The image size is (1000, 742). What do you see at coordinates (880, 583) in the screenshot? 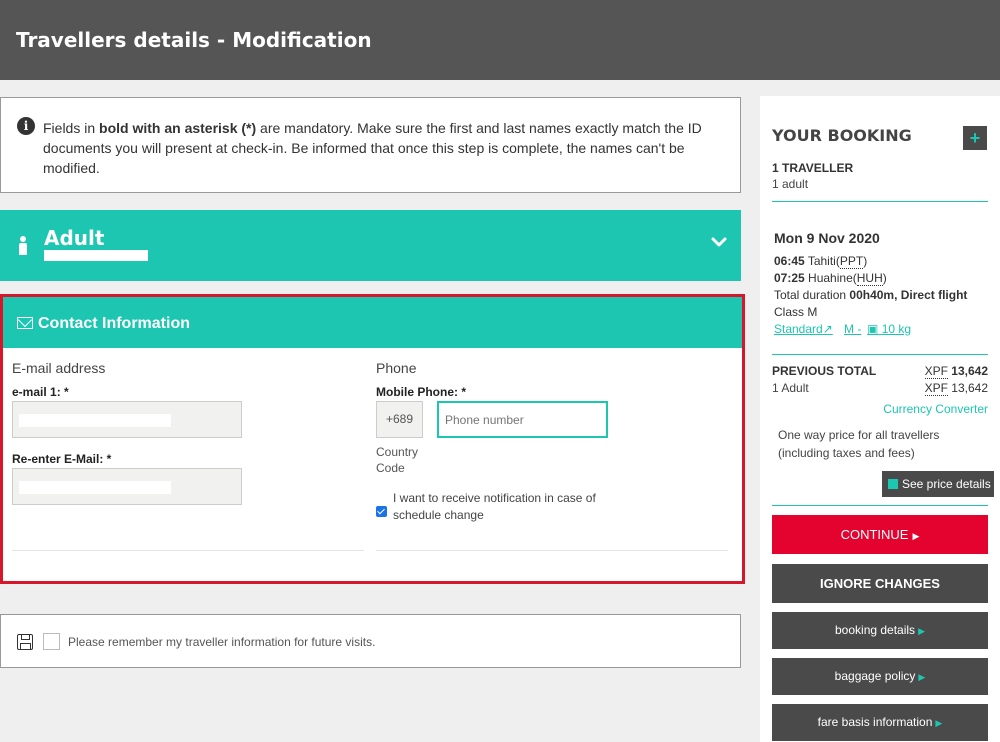
I see `ignore-changes-button: IGNORE CHANGES` at bounding box center [880, 583].